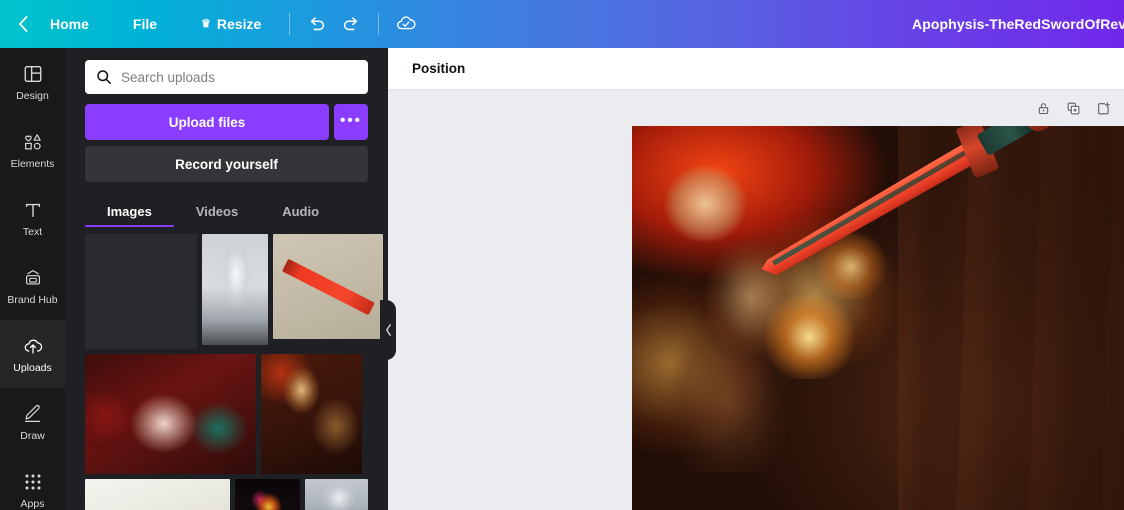 The image size is (1124, 510). I want to click on upload-more-options-button: •••, so click(351, 122).